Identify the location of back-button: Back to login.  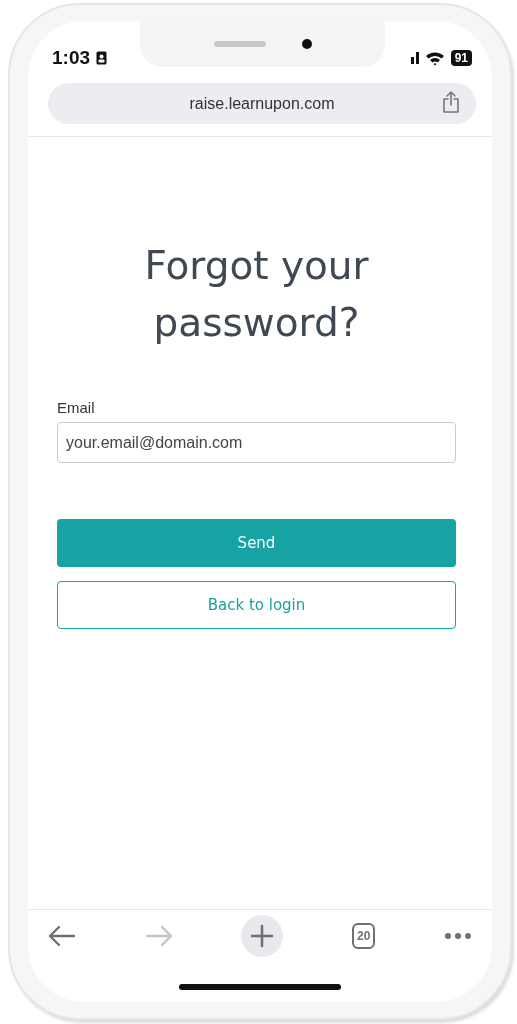
(256, 605).